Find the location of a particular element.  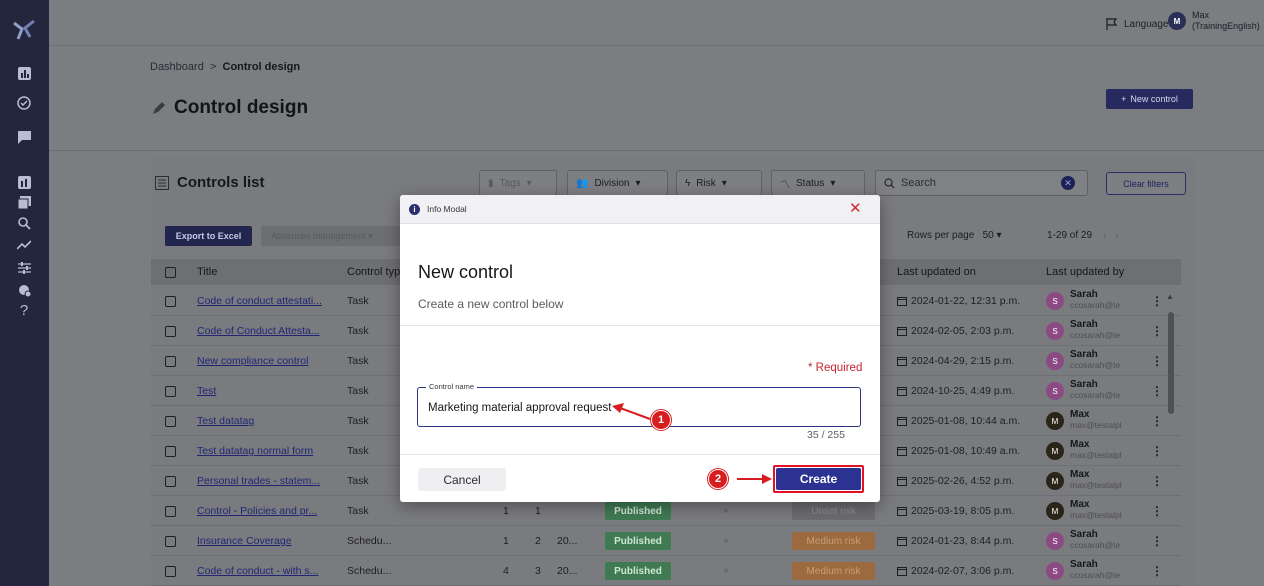

arrow-2-head is located at coordinates (767, 479).